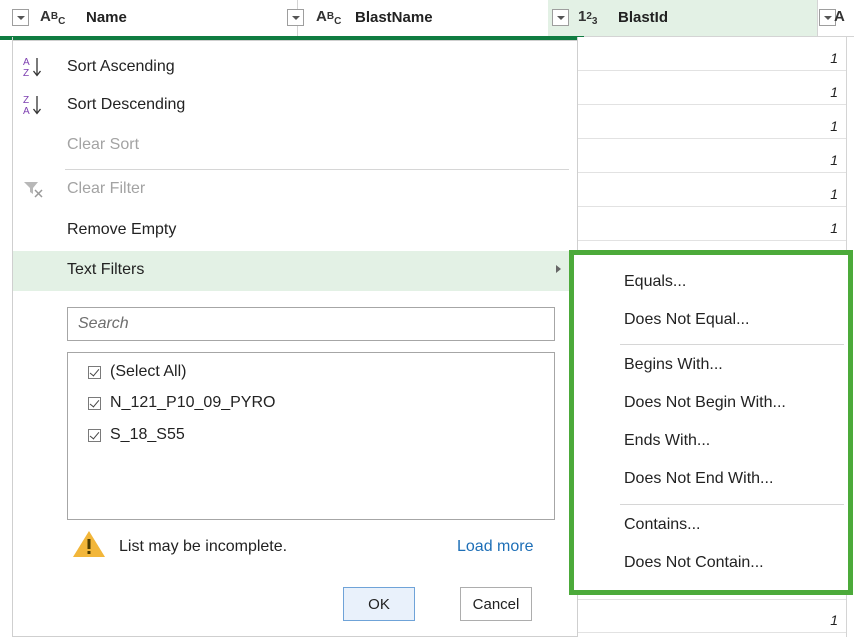 The width and height of the screenshot is (854, 637). Describe the element at coordinates (295, 145) in the screenshot. I see `menu-item-clear-sort: Clear Sort` at that location.